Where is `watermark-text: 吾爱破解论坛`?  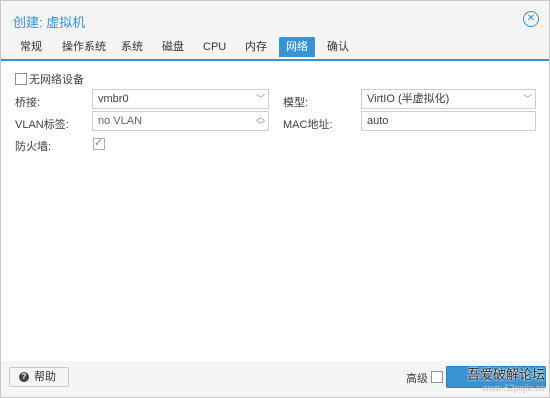
watermark-text: 吾爱破解论坛 is located at coordinates (505, 374).